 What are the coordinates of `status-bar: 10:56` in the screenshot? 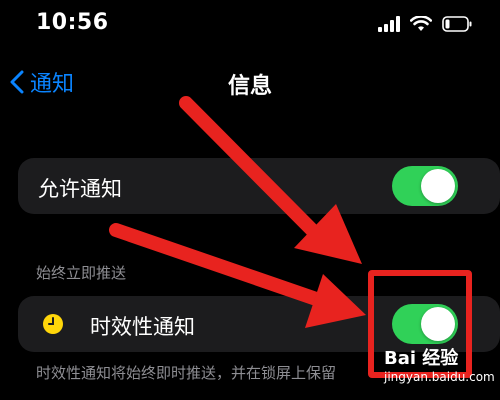 It's located at (250, 25).